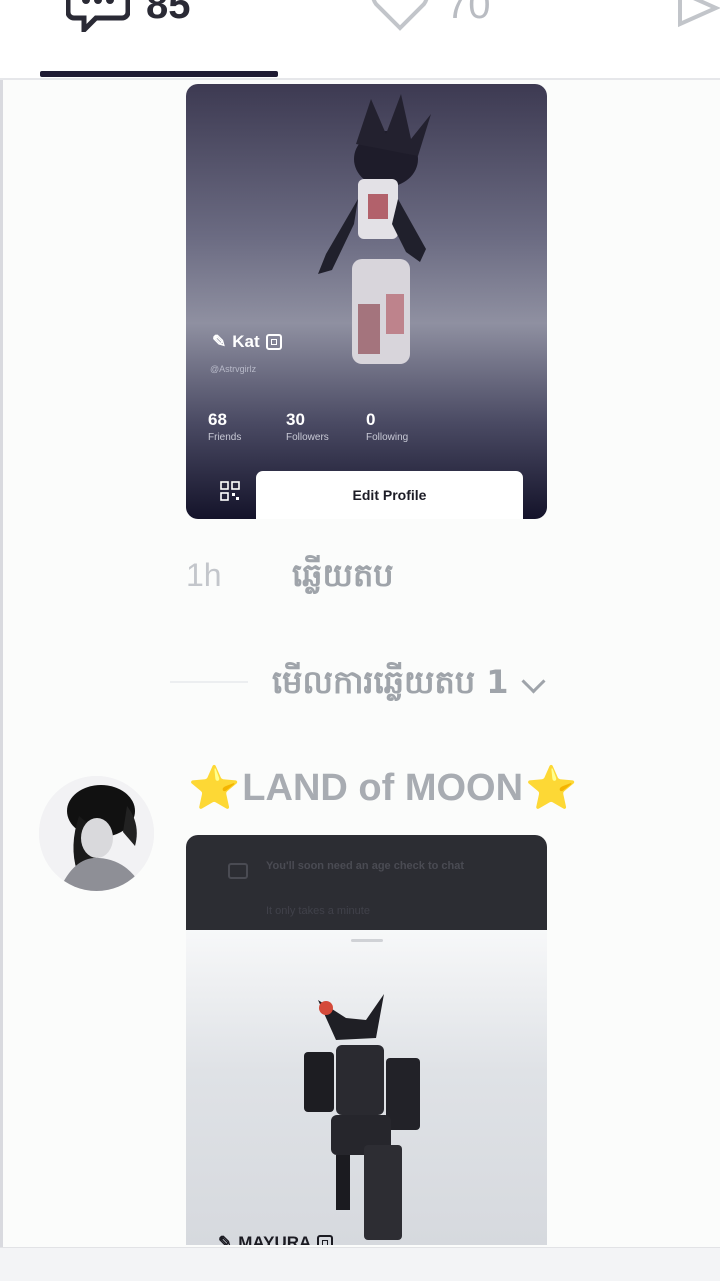 This screenshot has height=1281, width=720. I want to click on profile-name-text: MAYURA, so click(275, 1239).